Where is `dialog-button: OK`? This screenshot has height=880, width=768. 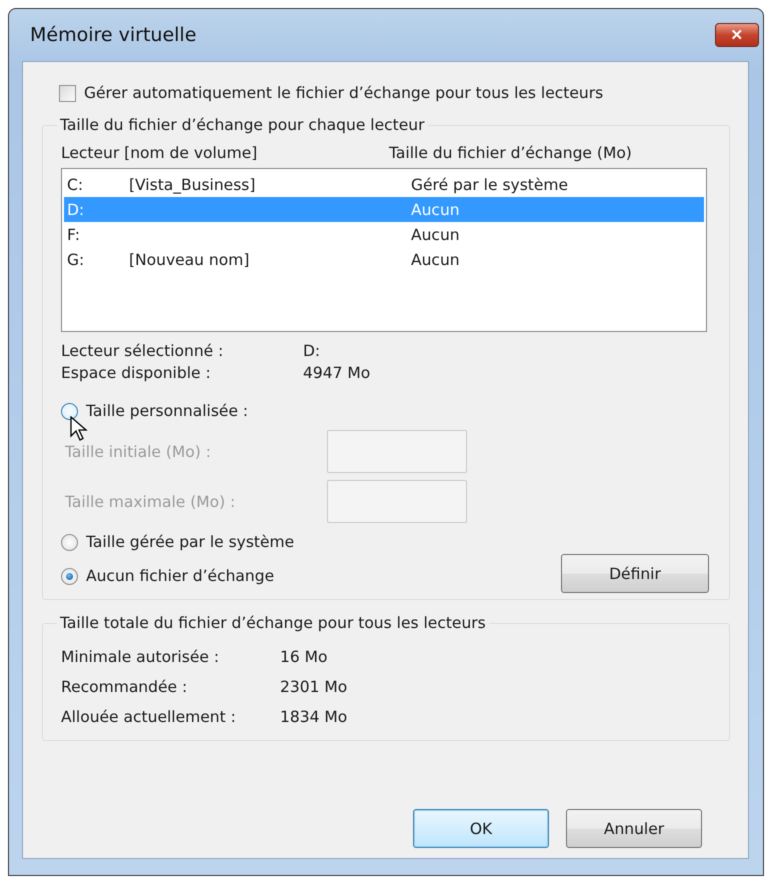 dialog-button: OK is located at coordinates (481, 828).